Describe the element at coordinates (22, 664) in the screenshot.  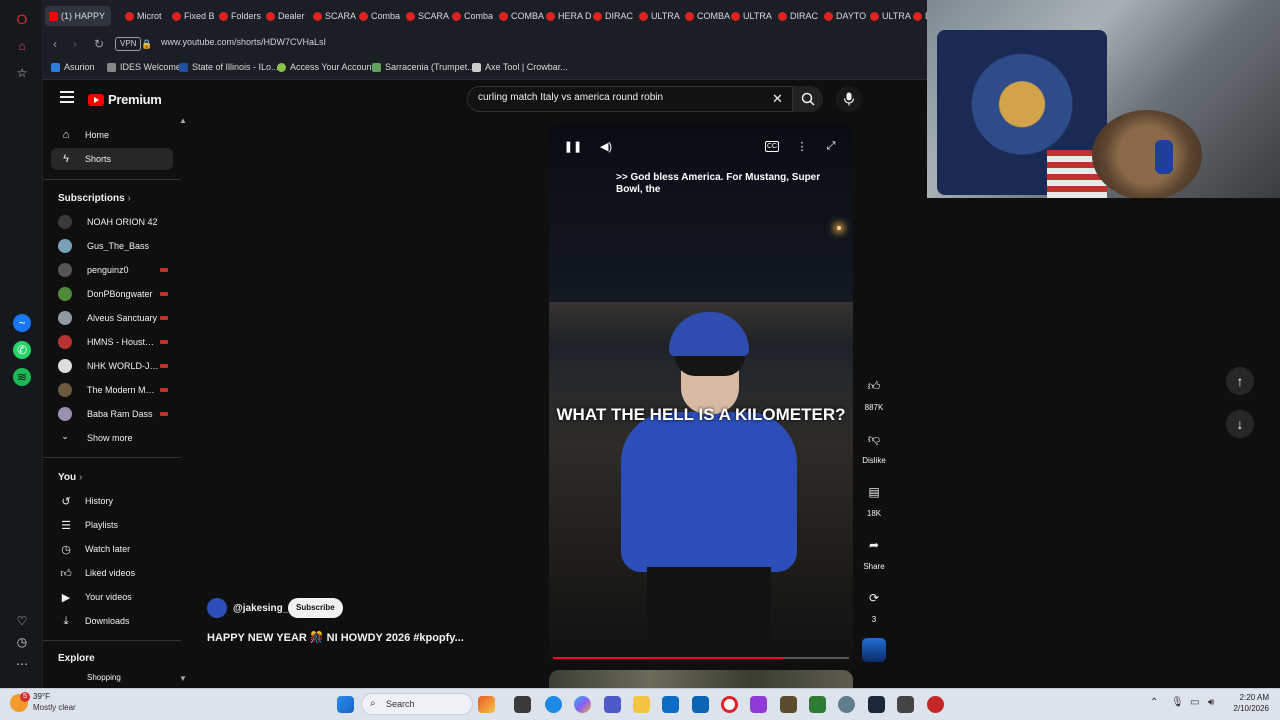
I see `more-icon: ⋯` at that location.